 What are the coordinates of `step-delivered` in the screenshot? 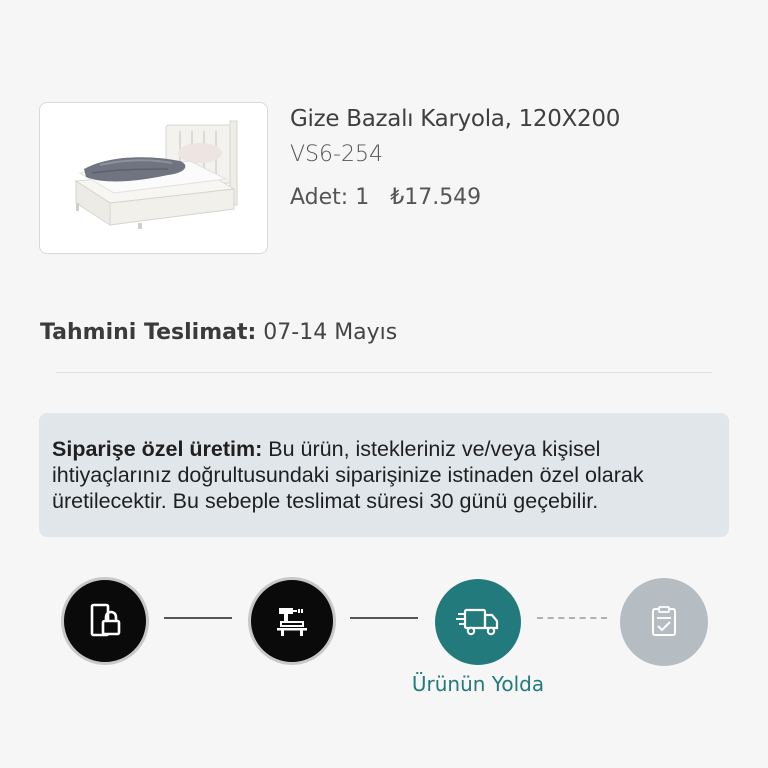 It's located at (664, 622).